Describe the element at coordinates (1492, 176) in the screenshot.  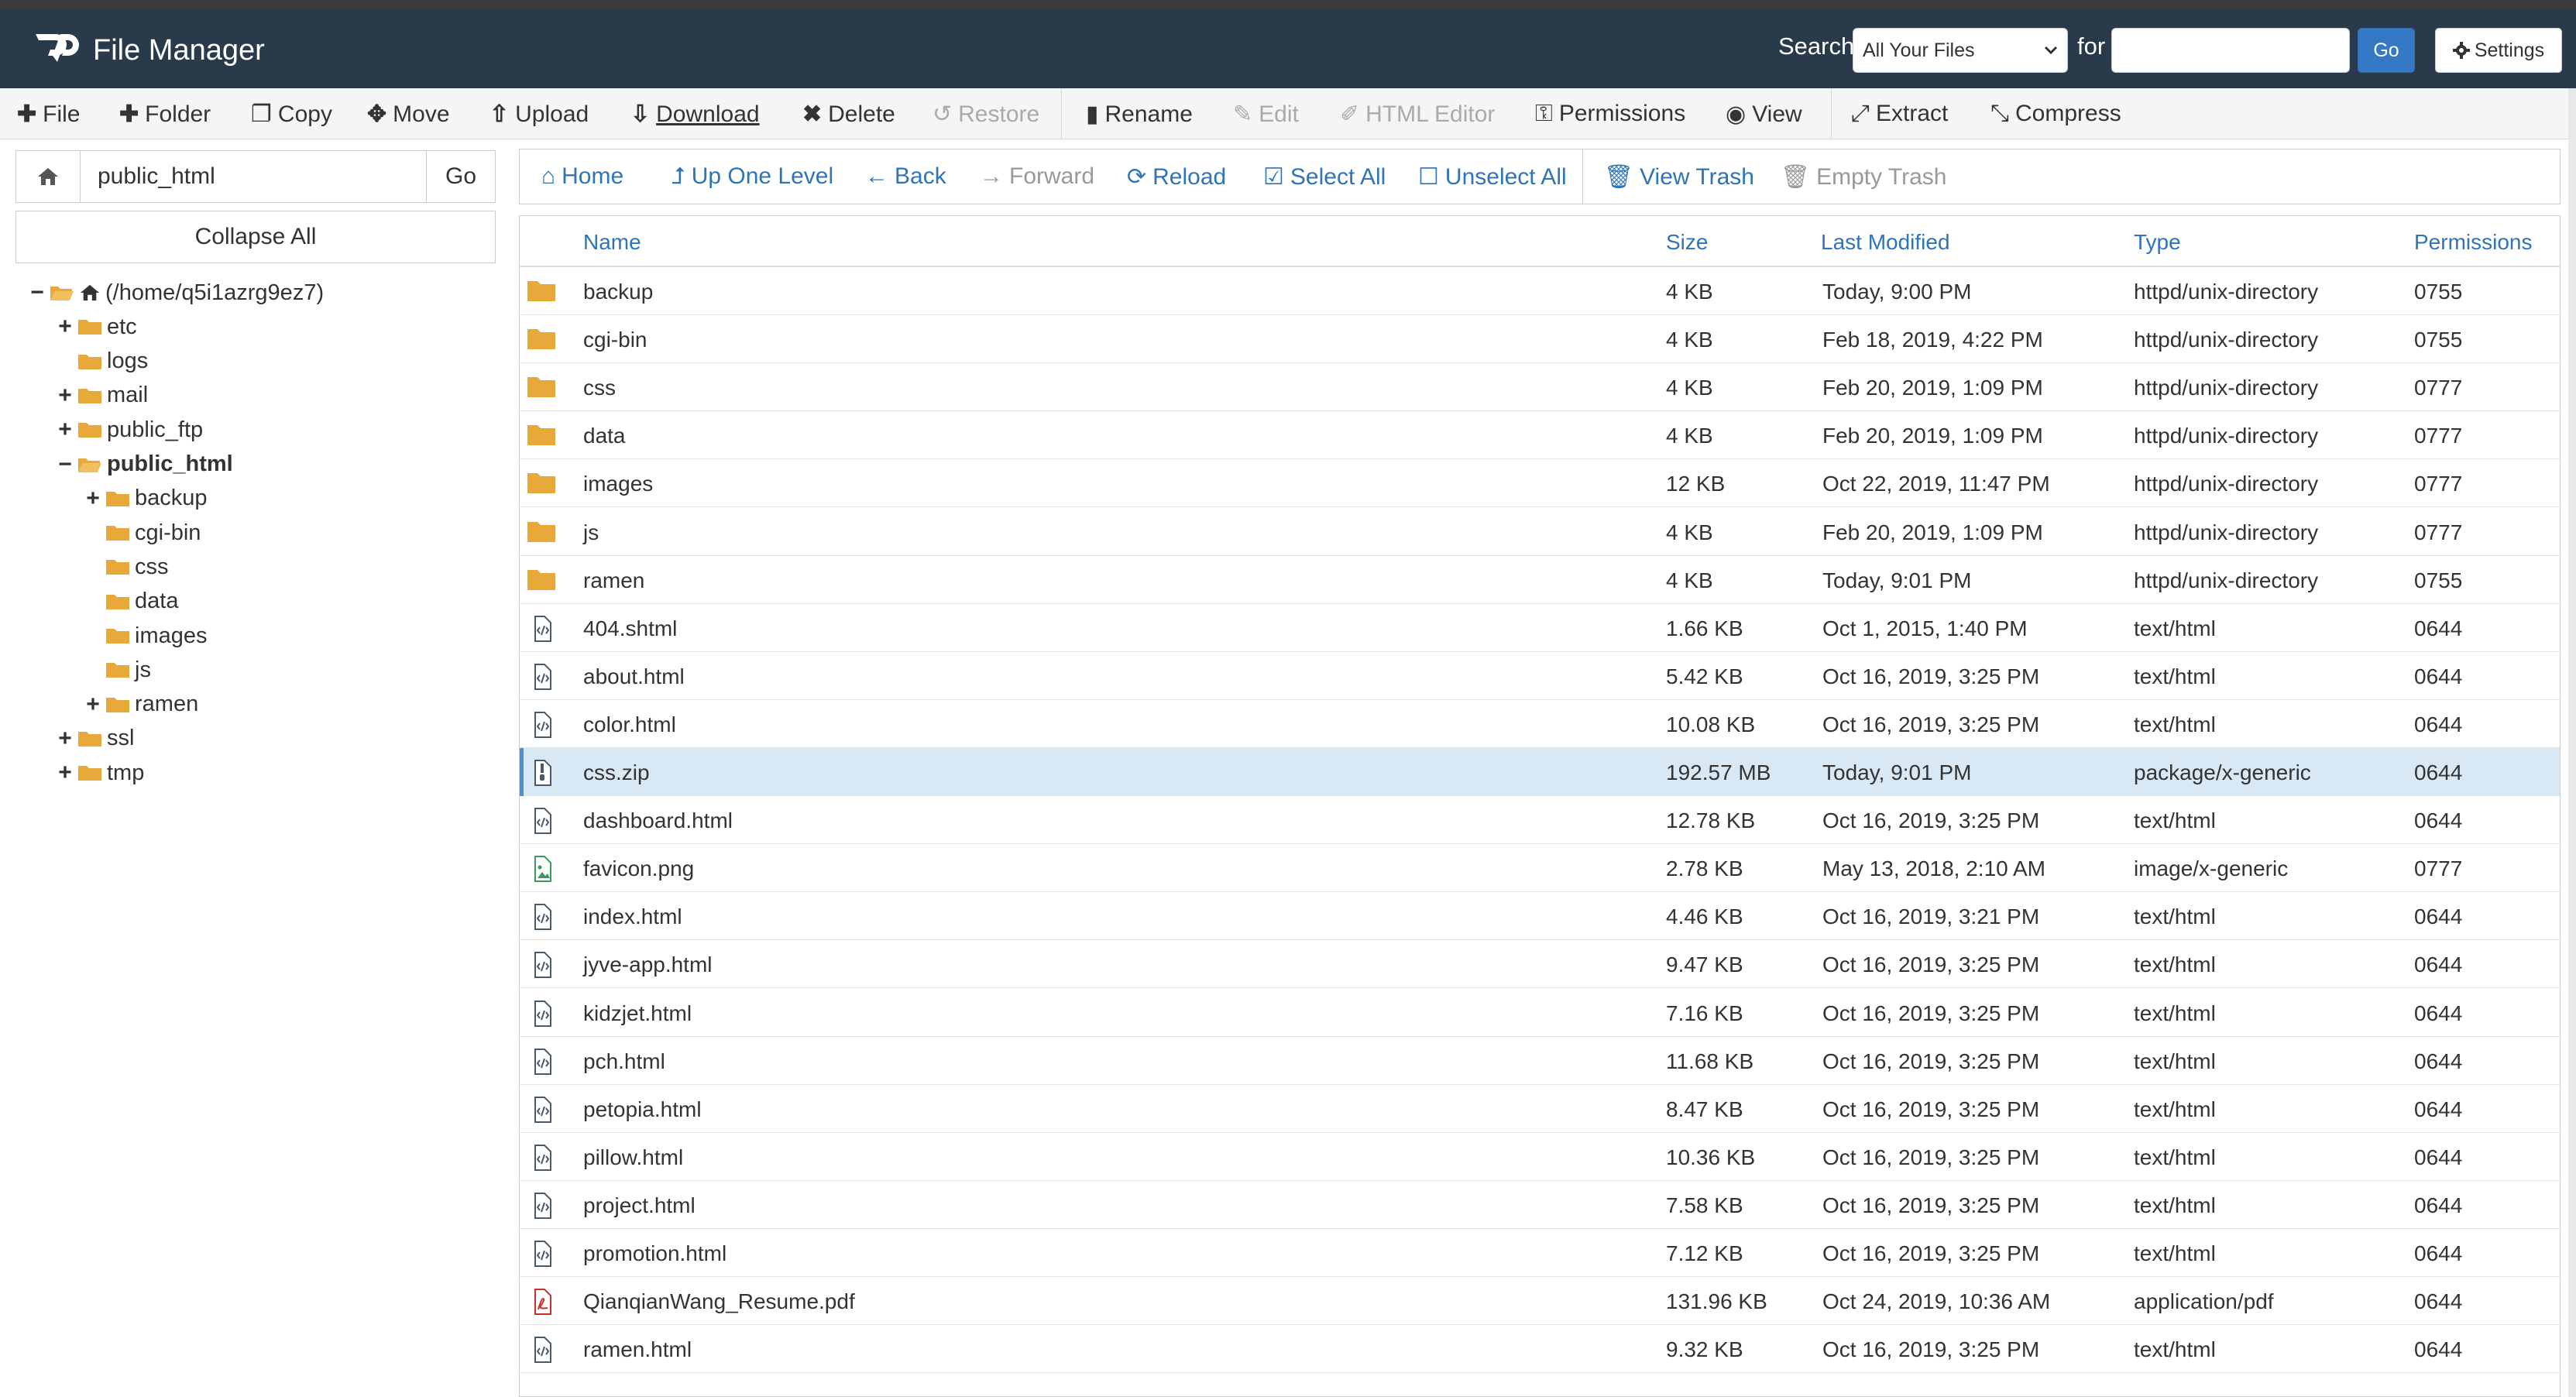
I see `unselect-all-button: ☐ Unselect All` at that location.